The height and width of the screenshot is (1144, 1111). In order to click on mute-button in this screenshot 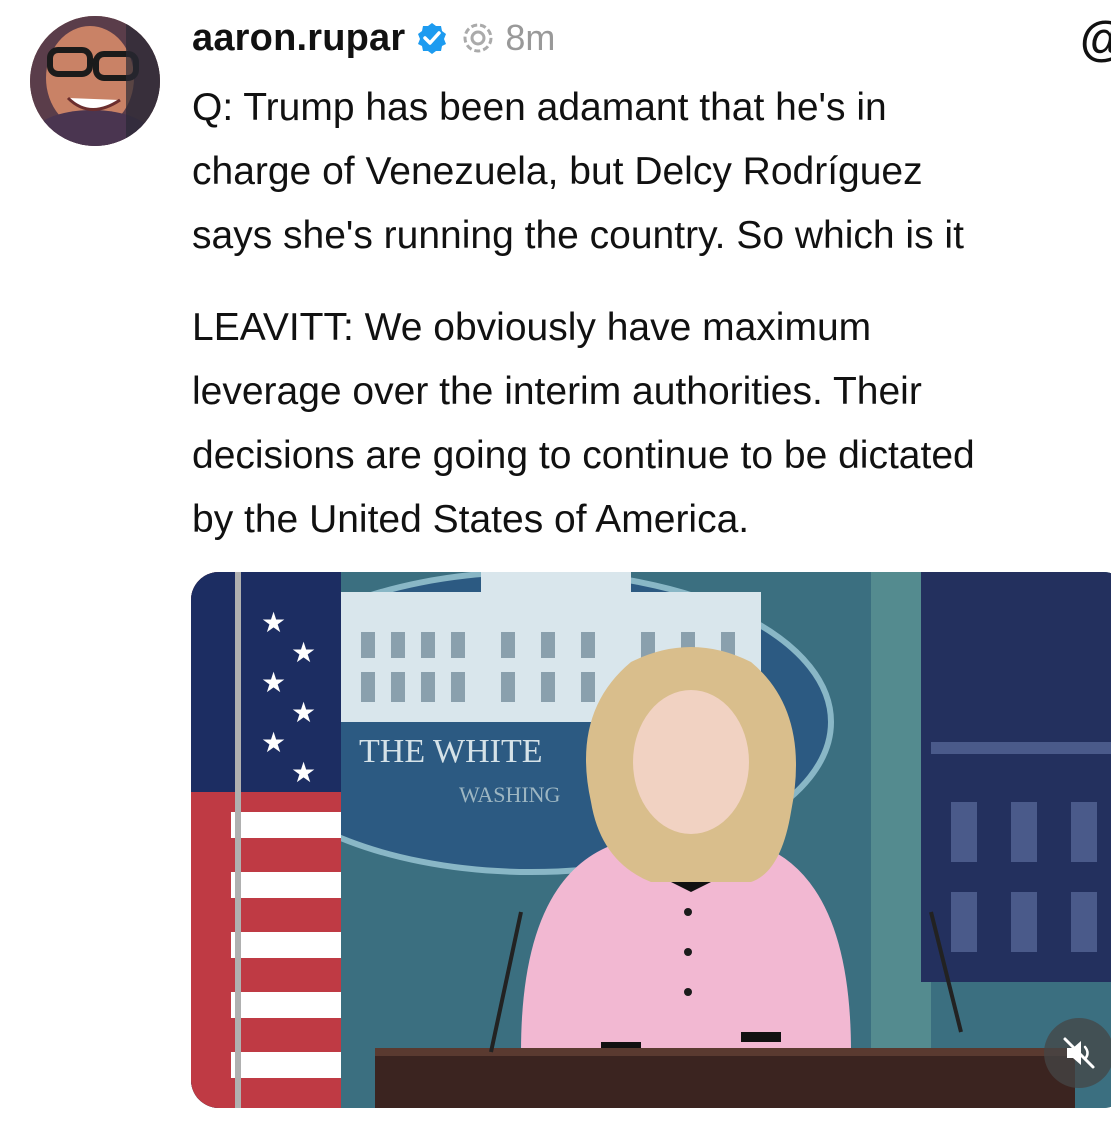, I will do `click(1077, 1053)`.